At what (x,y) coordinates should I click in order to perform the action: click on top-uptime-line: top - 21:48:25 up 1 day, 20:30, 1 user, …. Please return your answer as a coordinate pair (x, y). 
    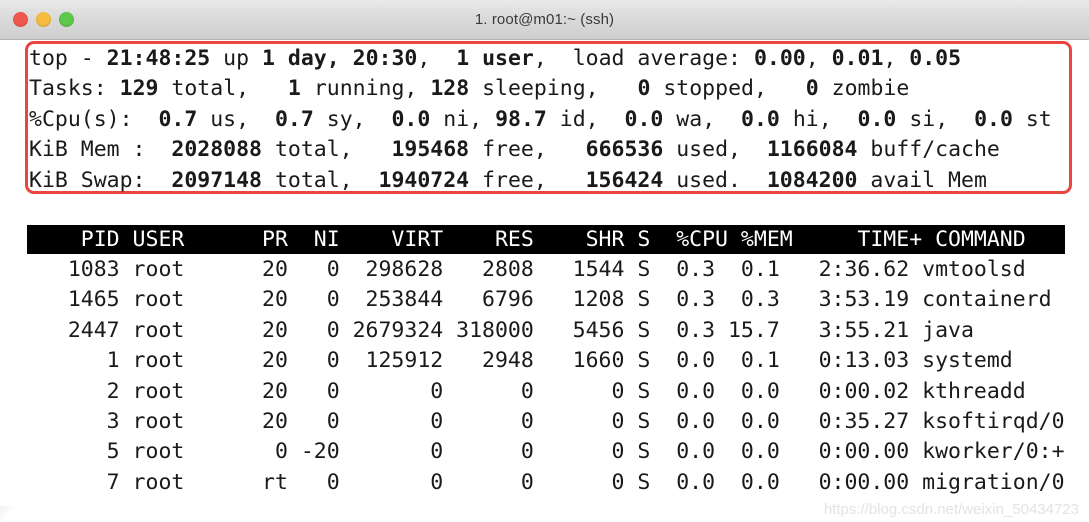
    Looking at the image, I should click on (495, 58).